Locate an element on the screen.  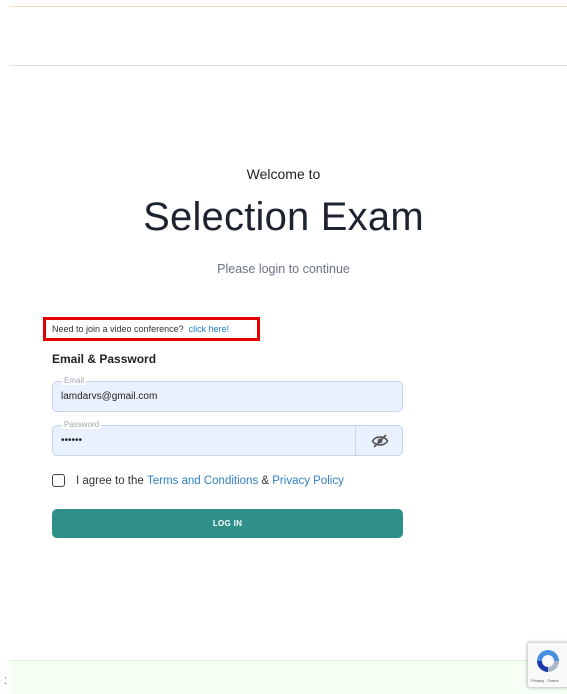
privacy-link: Privacy Policy is located at coordinates (308, 481).